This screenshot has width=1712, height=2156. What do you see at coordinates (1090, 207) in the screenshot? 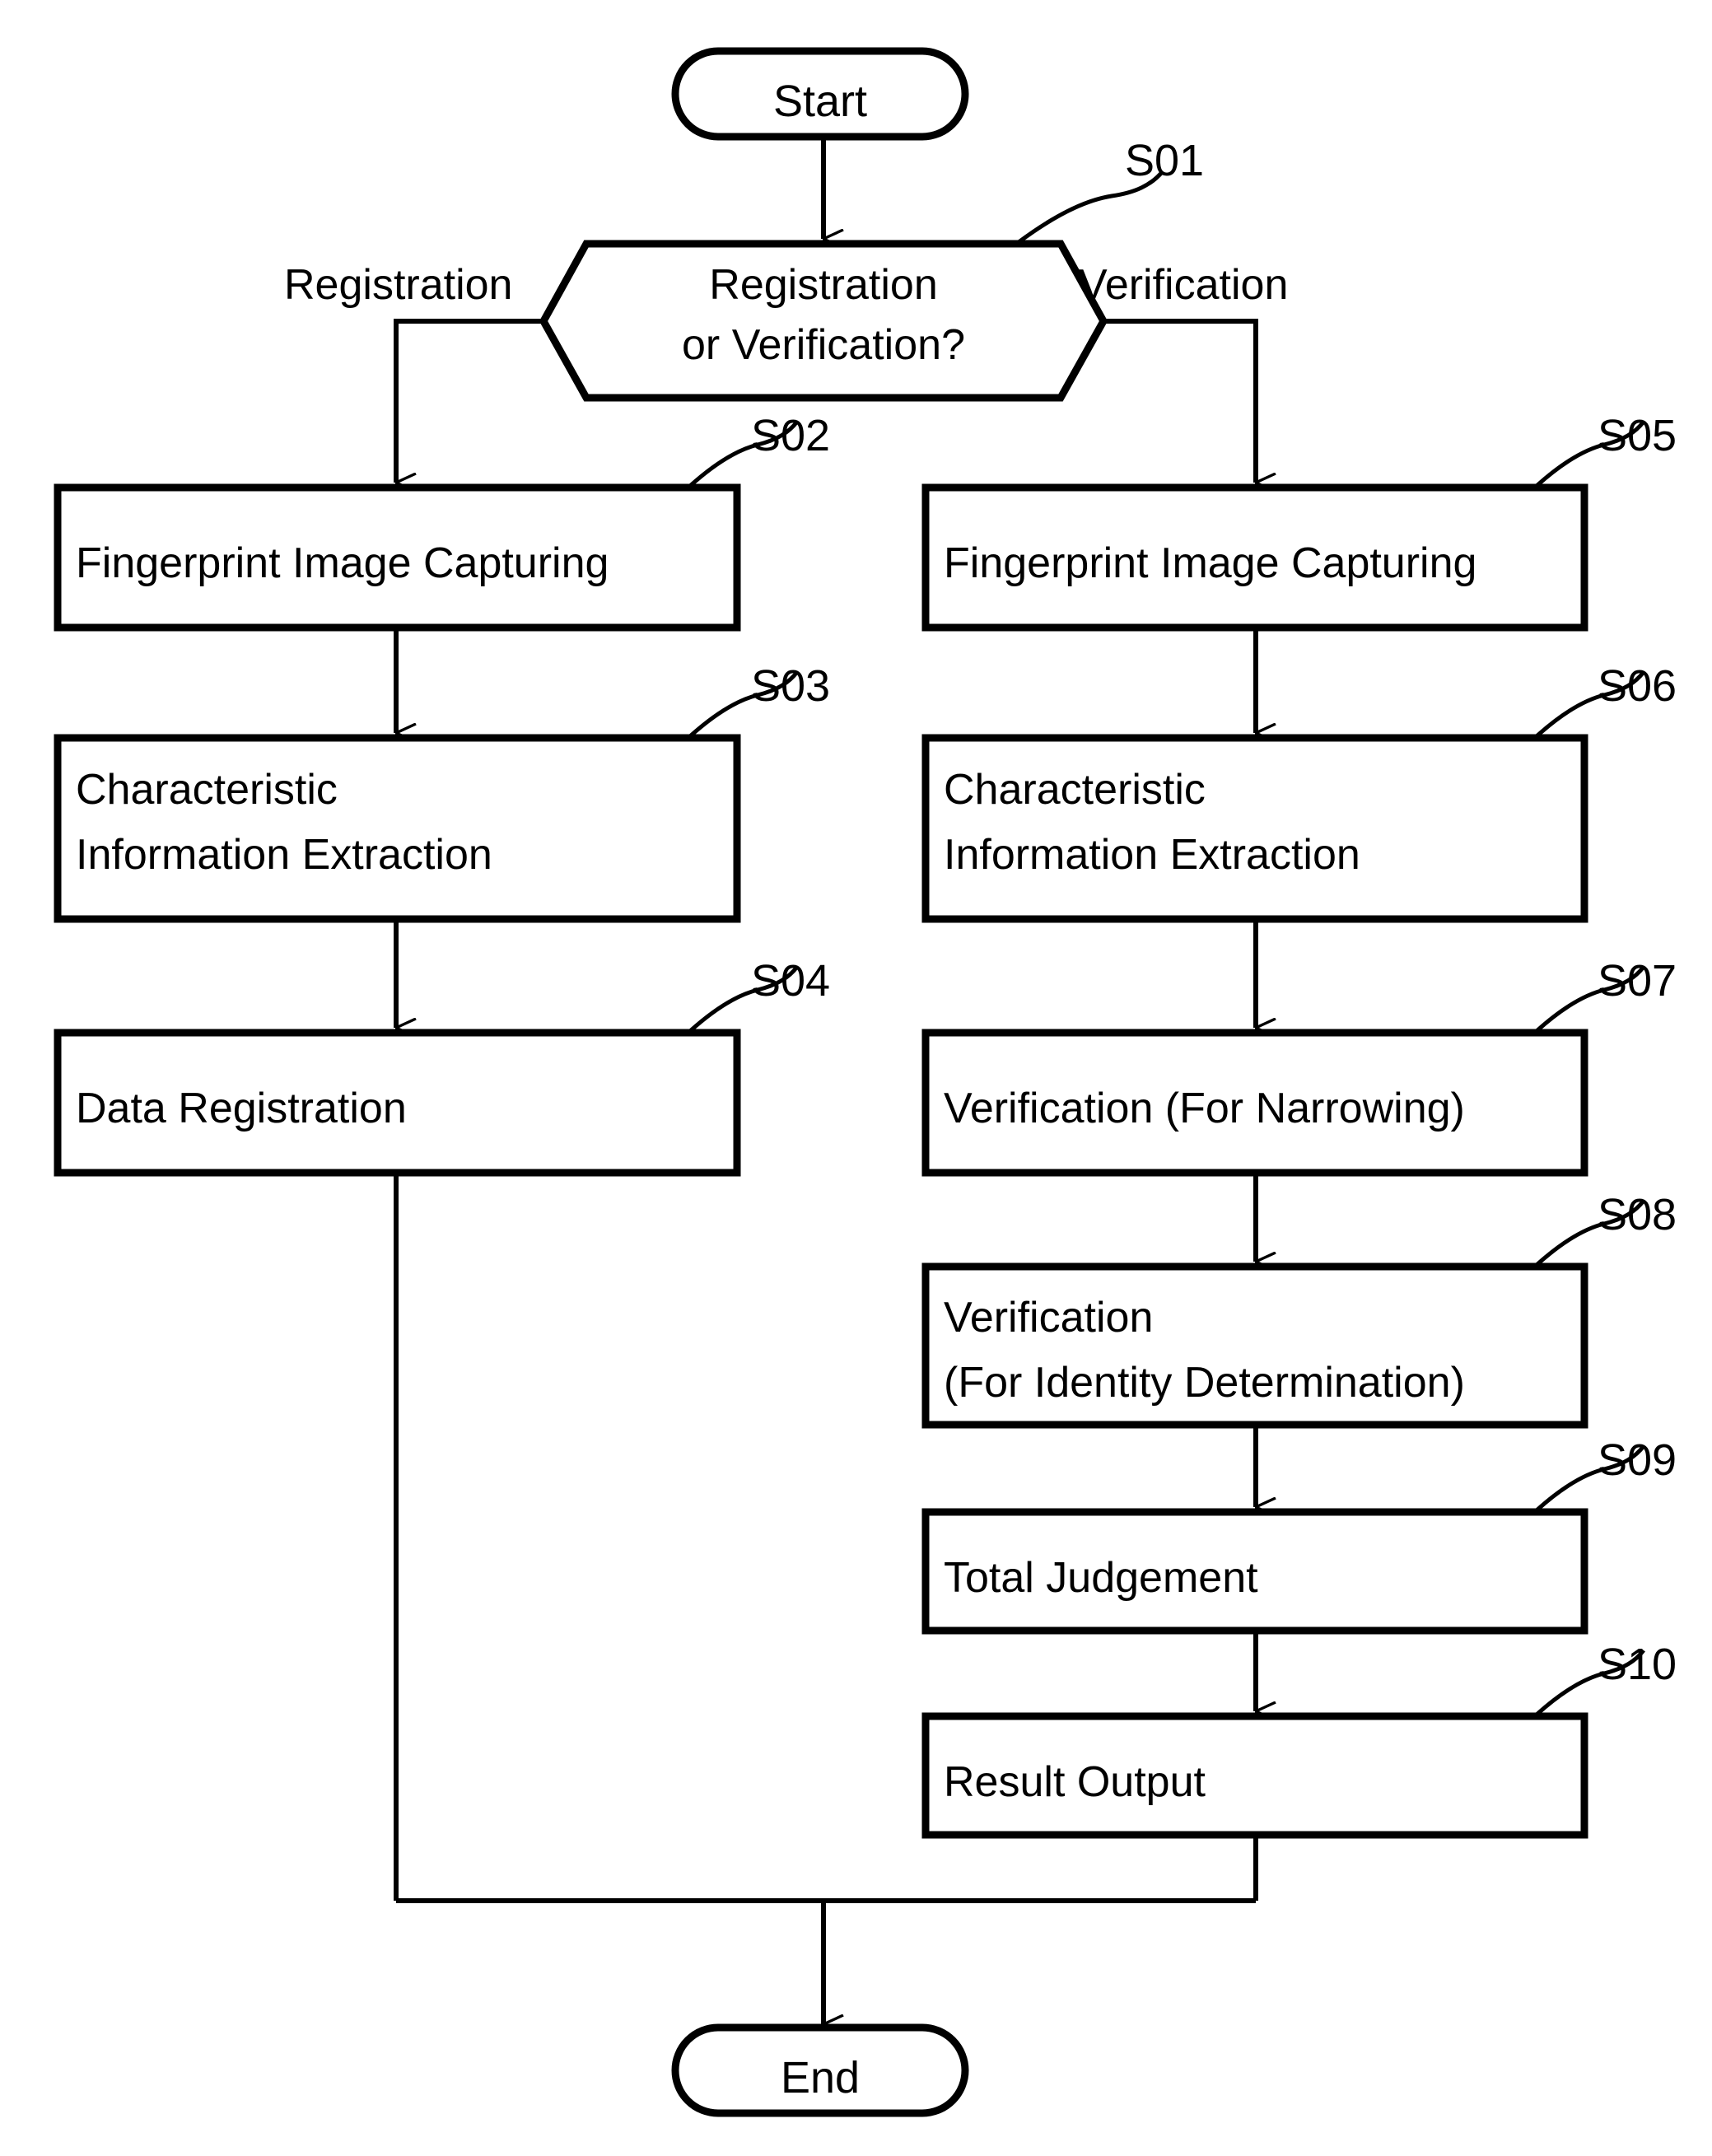
I see `s01-leader-line` at bounding box center [1090, 207].